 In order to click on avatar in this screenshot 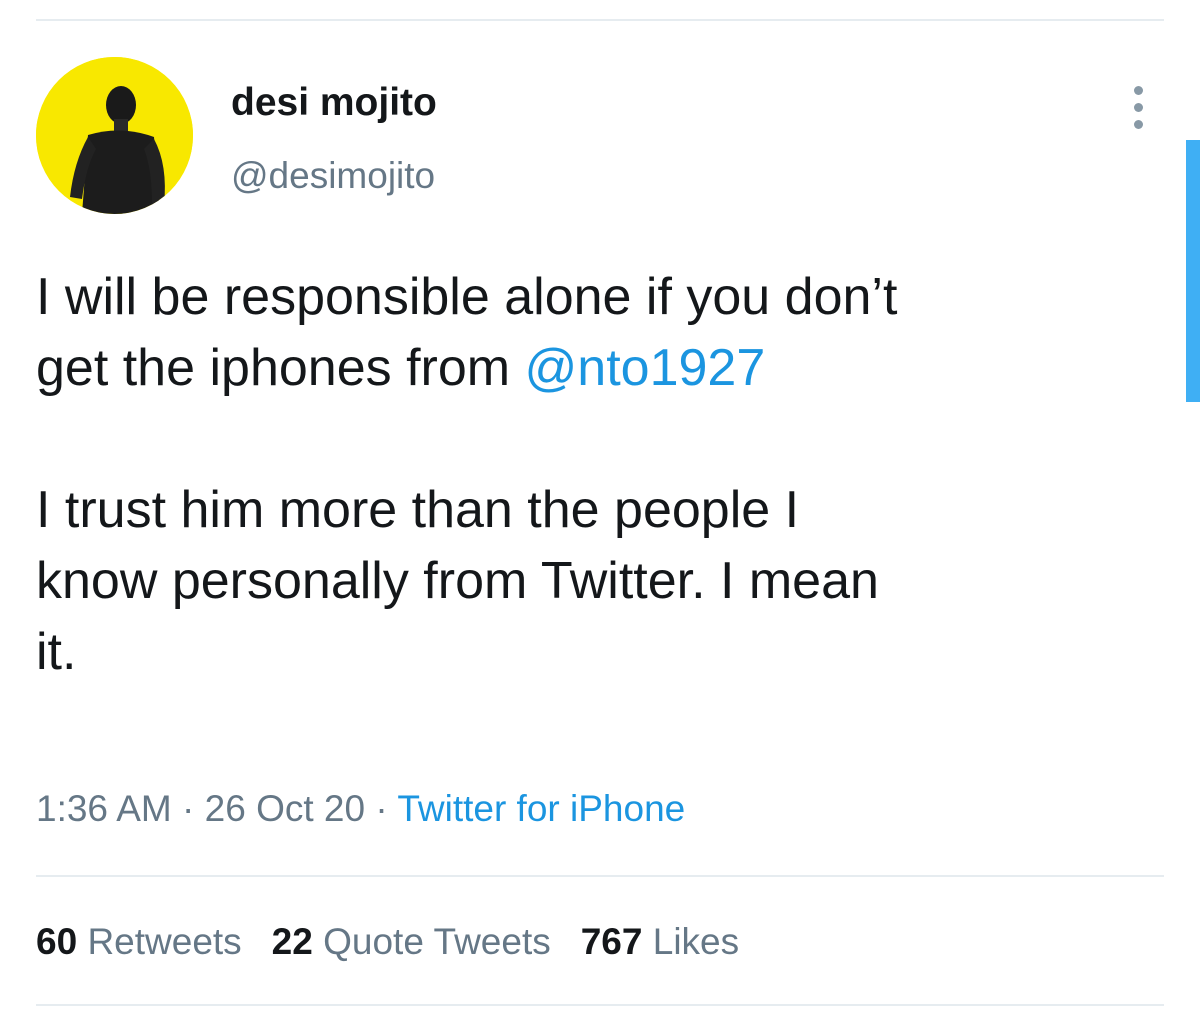, I will do `click(114, 135)`.